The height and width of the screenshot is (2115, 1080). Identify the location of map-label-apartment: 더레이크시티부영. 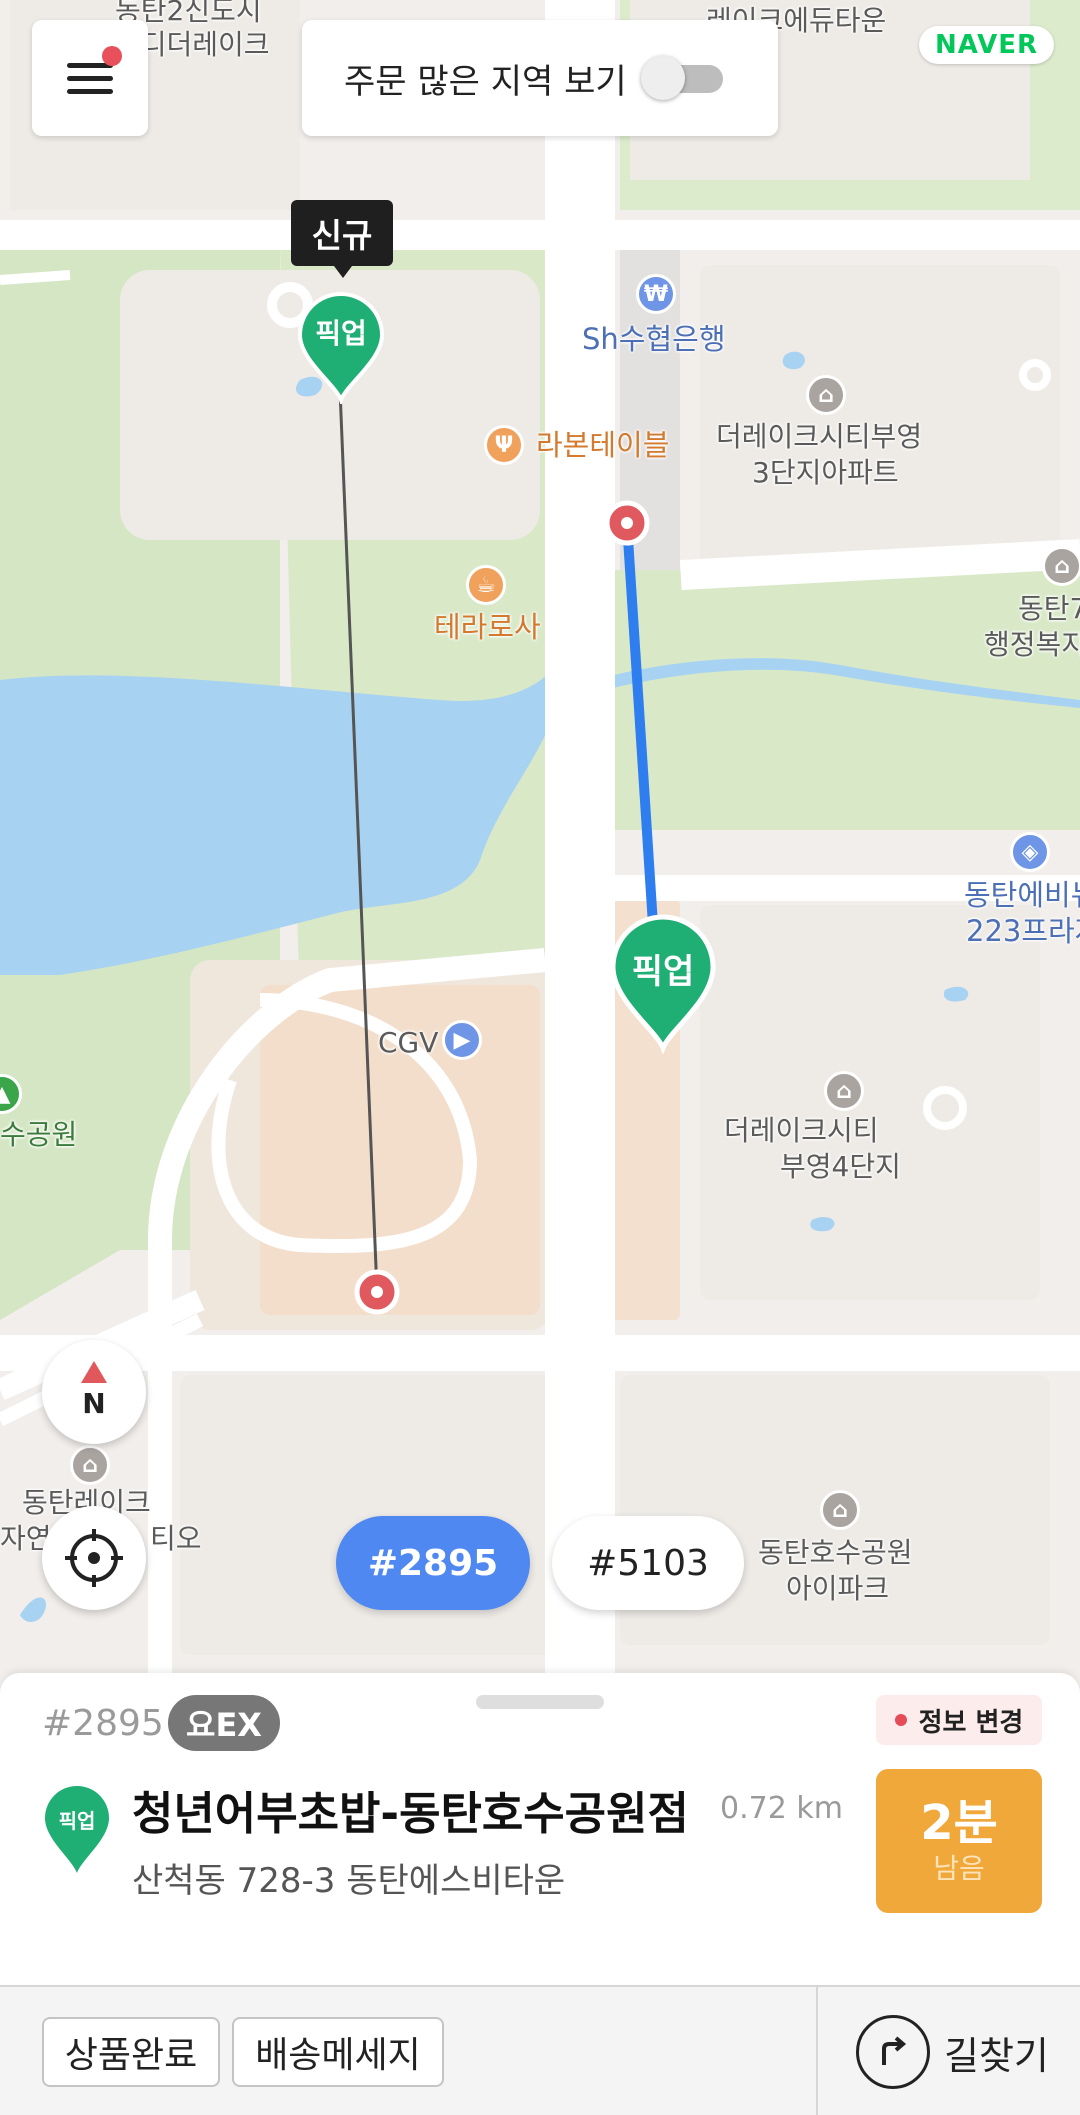
(819, 437).